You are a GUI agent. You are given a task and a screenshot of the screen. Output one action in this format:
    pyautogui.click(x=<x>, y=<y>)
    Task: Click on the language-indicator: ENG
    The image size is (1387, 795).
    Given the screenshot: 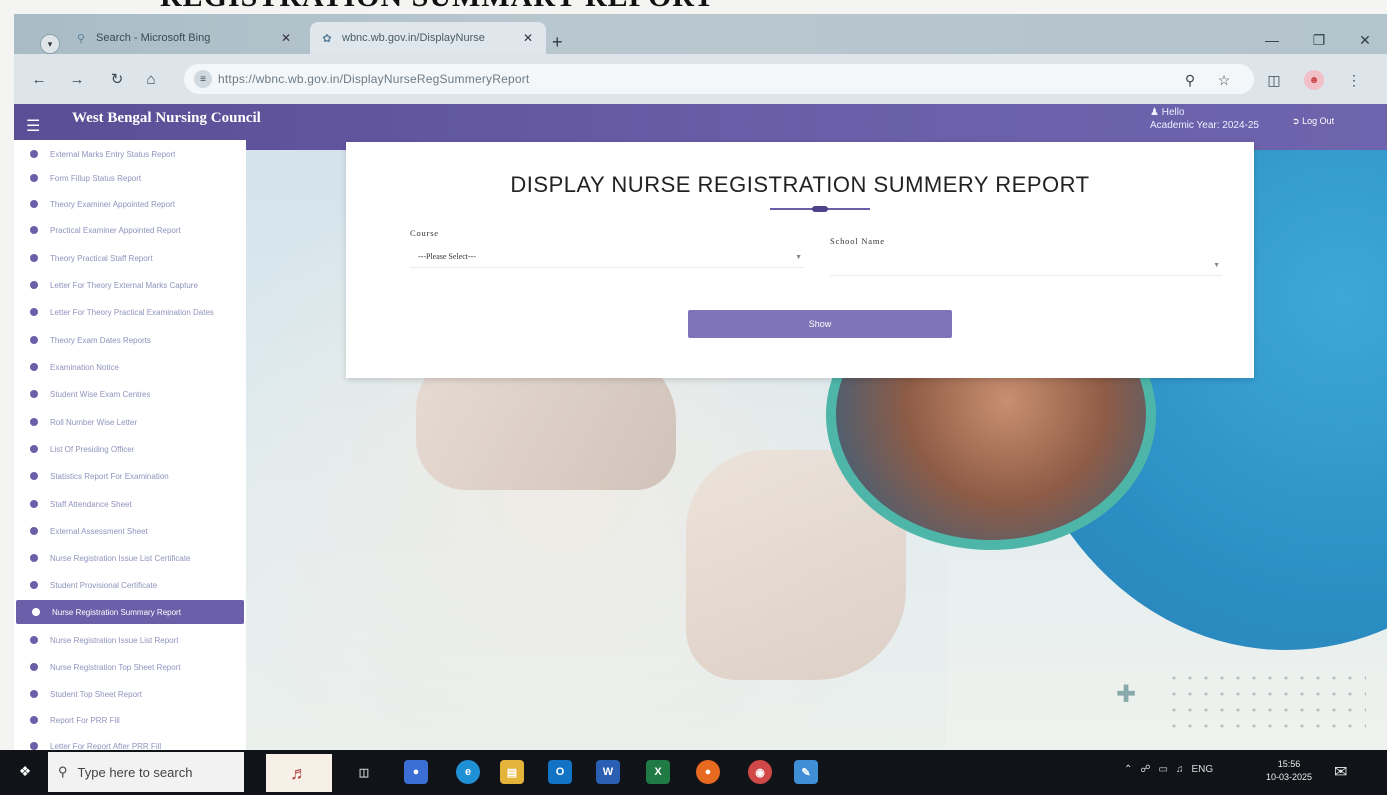 What is the action you would take?
    pyautogui.click(x=1202, y=769)
    